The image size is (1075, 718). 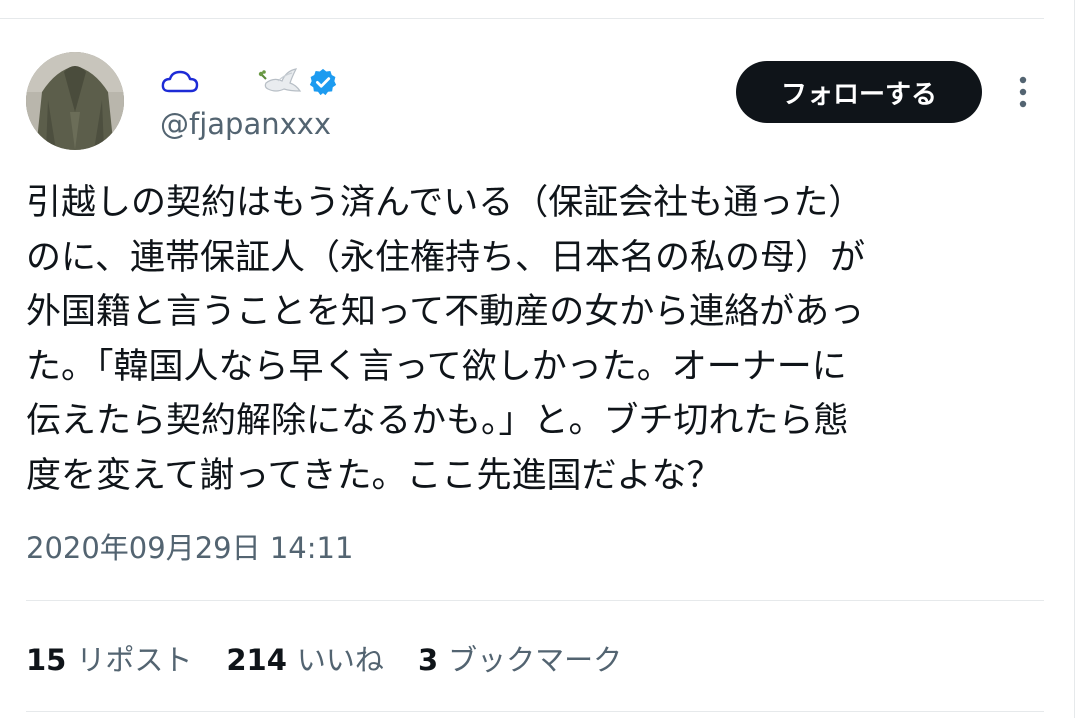 I want to click on cloud-icon, so click(x=180, y=81).